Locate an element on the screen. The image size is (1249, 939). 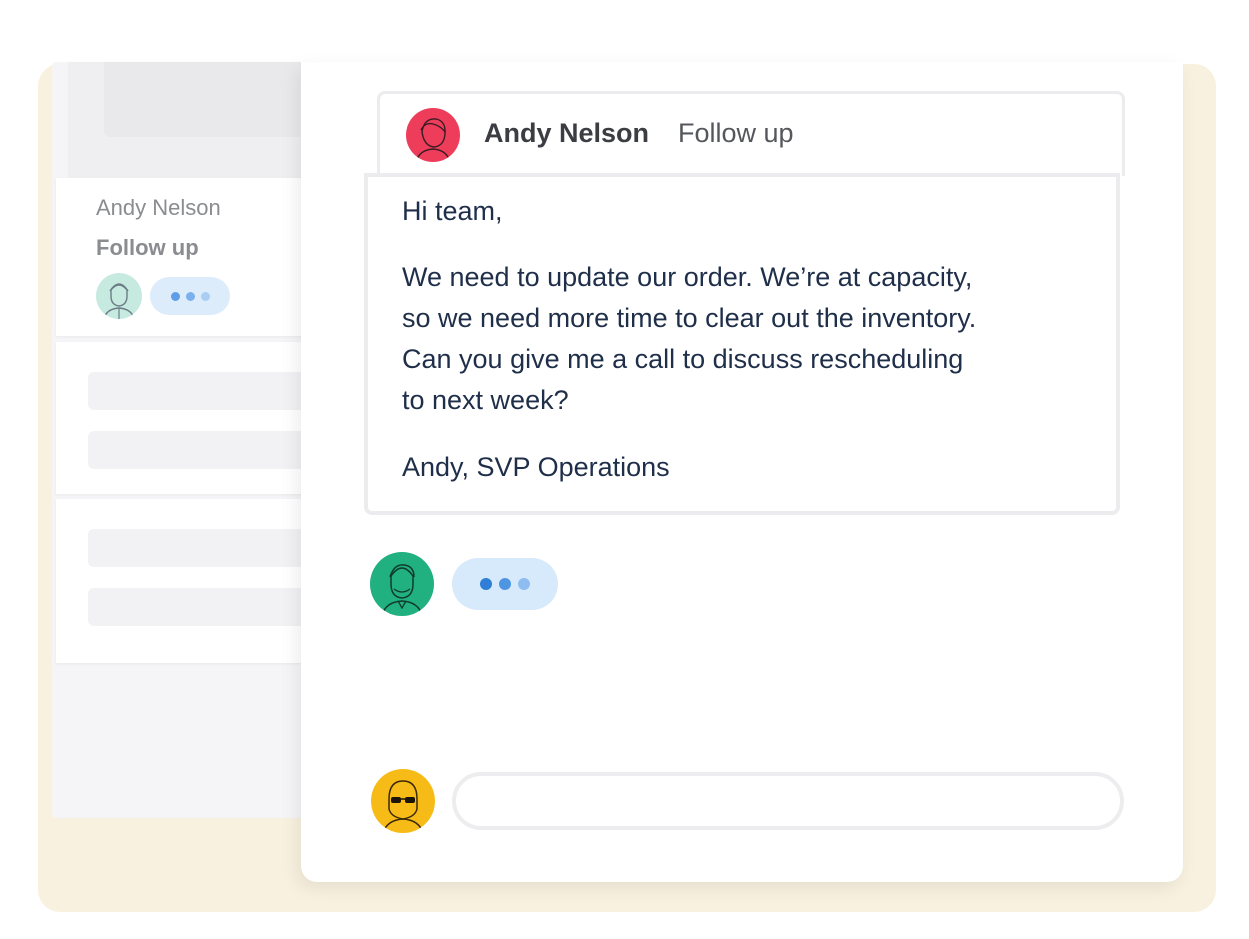
conversation-subject: Follow up is located at coordinates (147, 247).